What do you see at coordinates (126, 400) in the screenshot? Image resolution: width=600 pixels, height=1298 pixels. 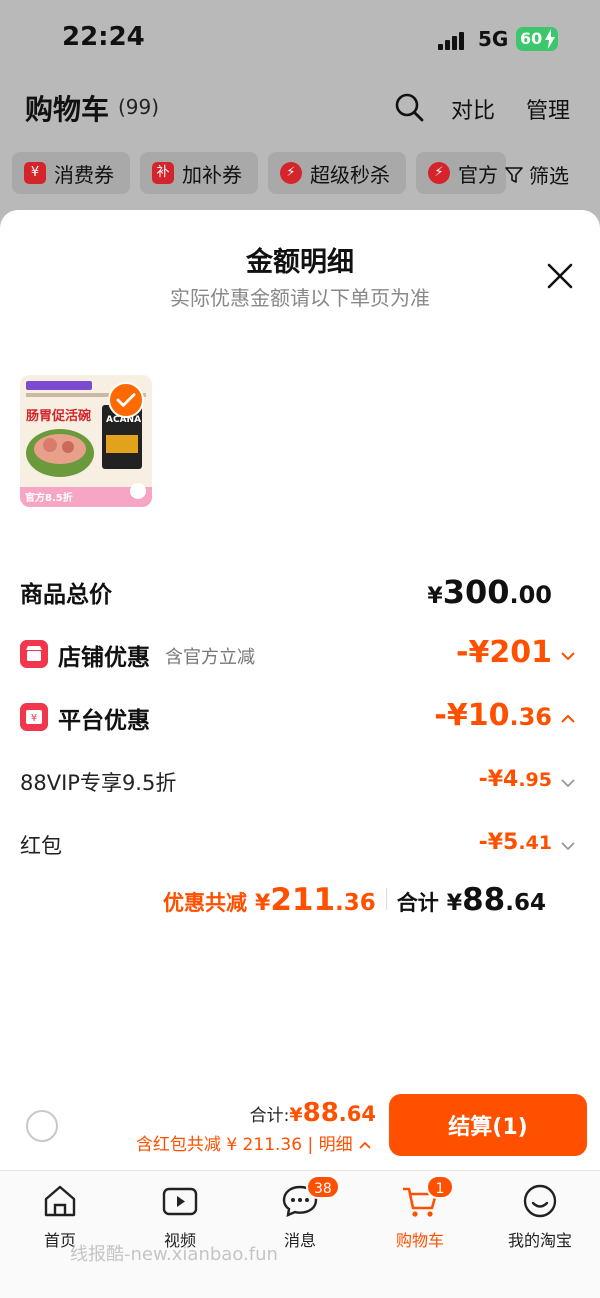 I see `selected-check-icon` at bounding box center [126, 400].